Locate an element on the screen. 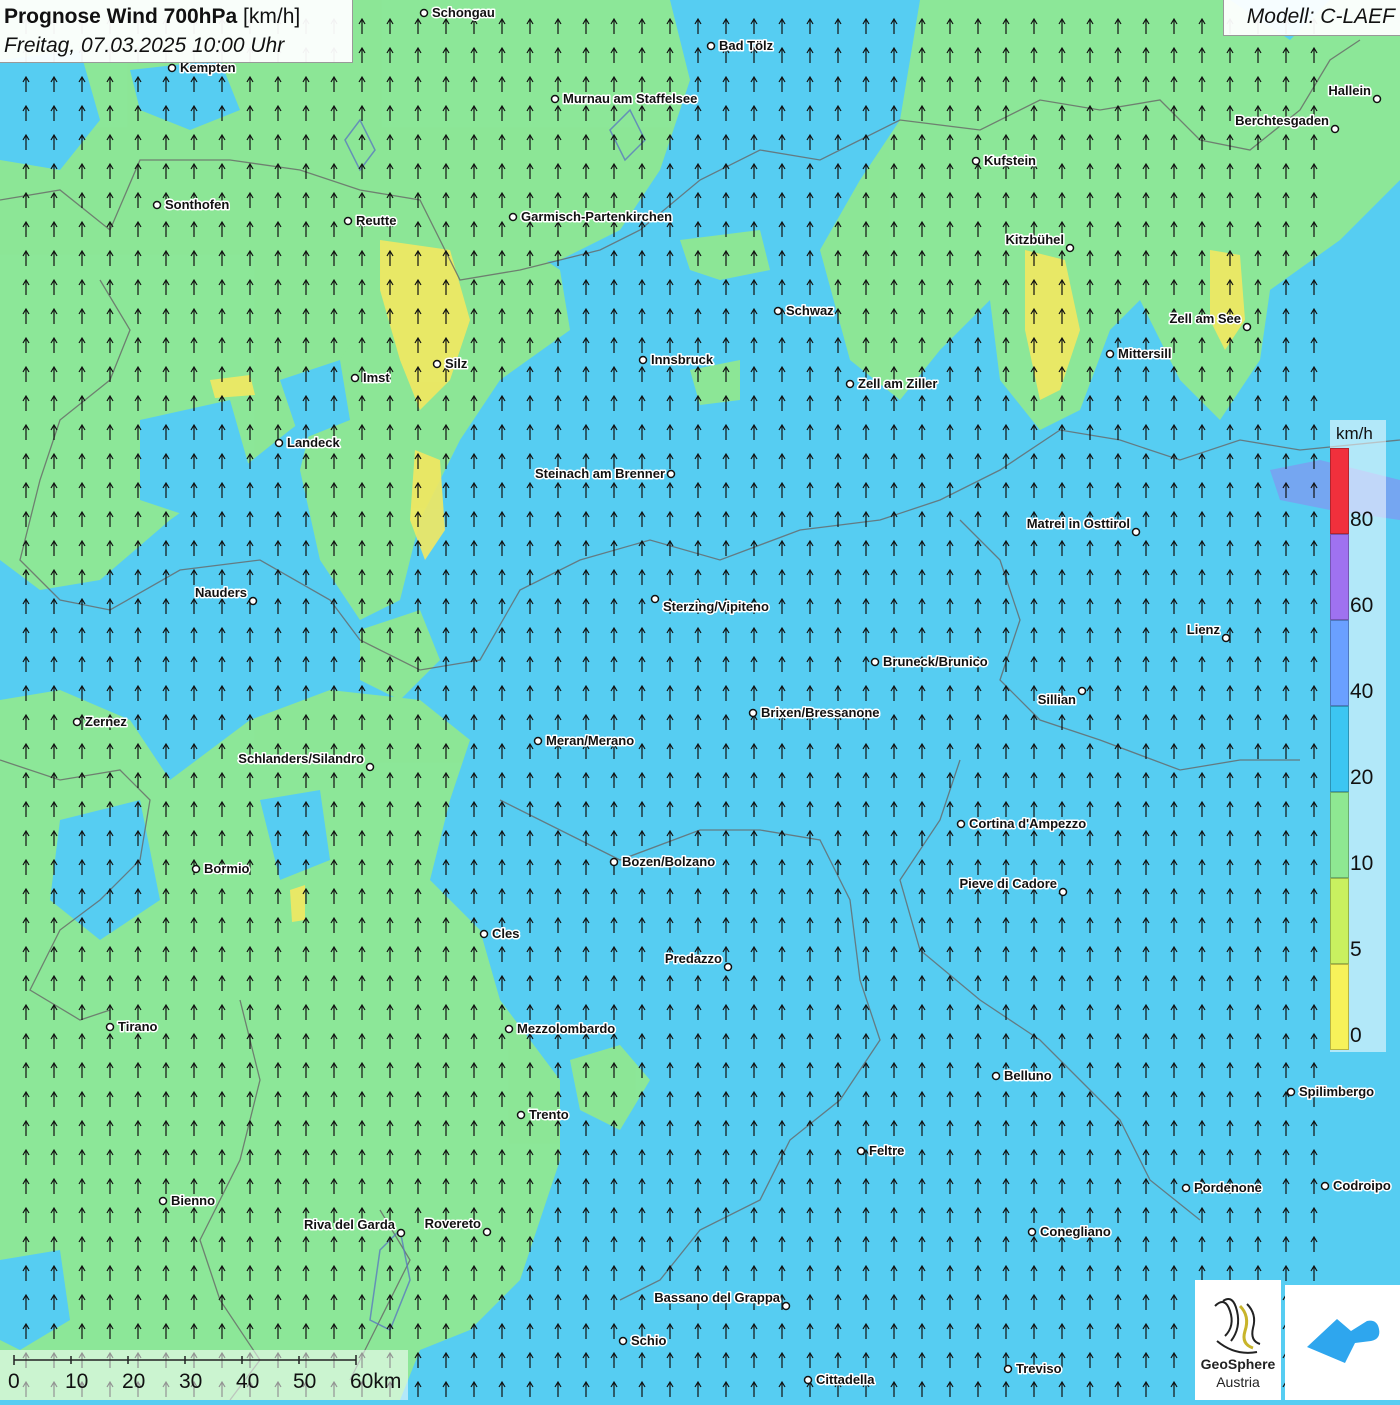  city-label: Bormio is located at coordinates (227, 868).